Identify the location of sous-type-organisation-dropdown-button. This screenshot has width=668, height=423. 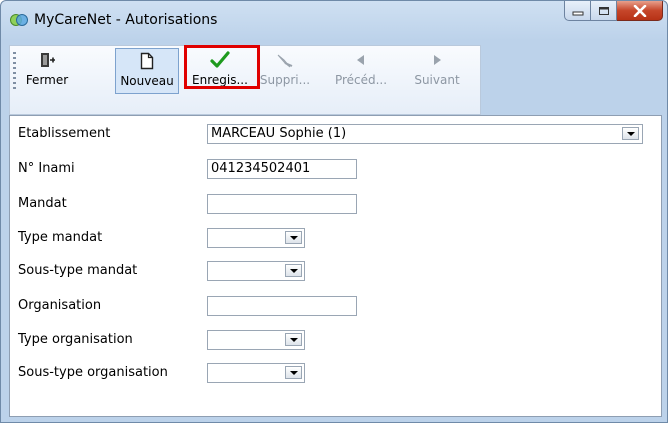
(293, 372).